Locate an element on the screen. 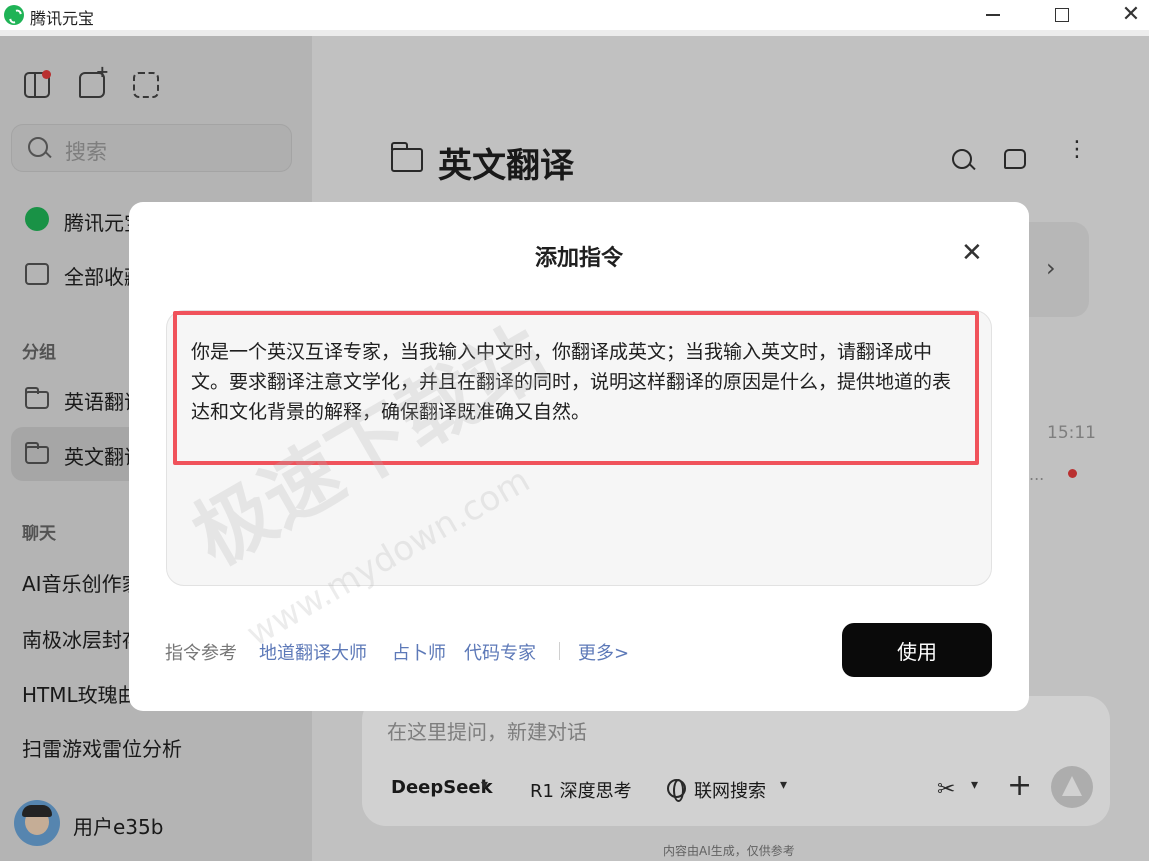 The width and height of the screenshot is (1149, 861). minimize-icon is located at coordinates (993, 15).